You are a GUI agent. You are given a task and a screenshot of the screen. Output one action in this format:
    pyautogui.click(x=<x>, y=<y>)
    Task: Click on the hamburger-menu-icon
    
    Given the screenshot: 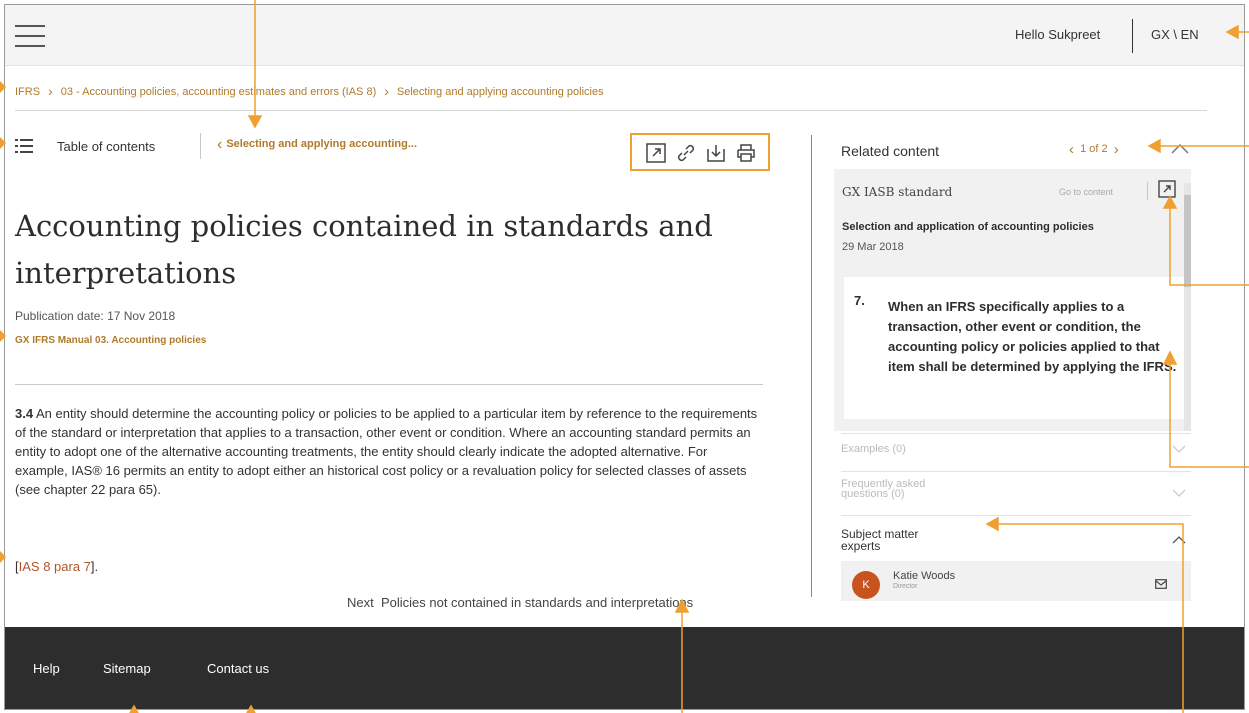 What is the action you would take?
    pyautogui.click(x=30, y=36)
    